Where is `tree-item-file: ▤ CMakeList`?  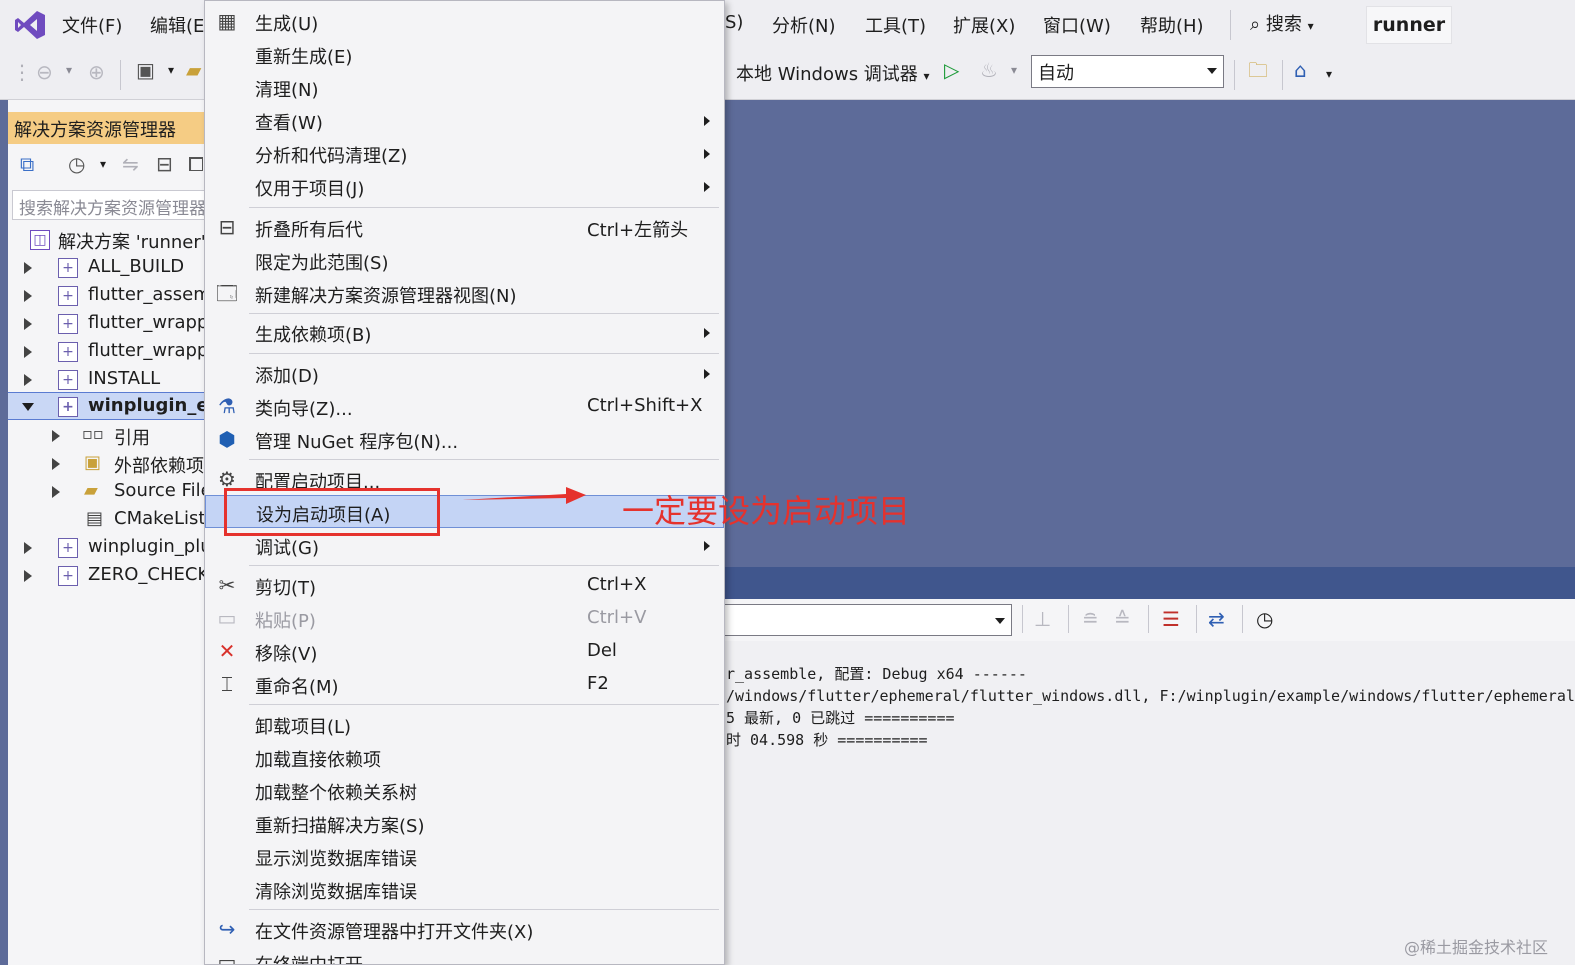
tree-item-file: ▤ CMakeList is located at coordinates (110, 520).